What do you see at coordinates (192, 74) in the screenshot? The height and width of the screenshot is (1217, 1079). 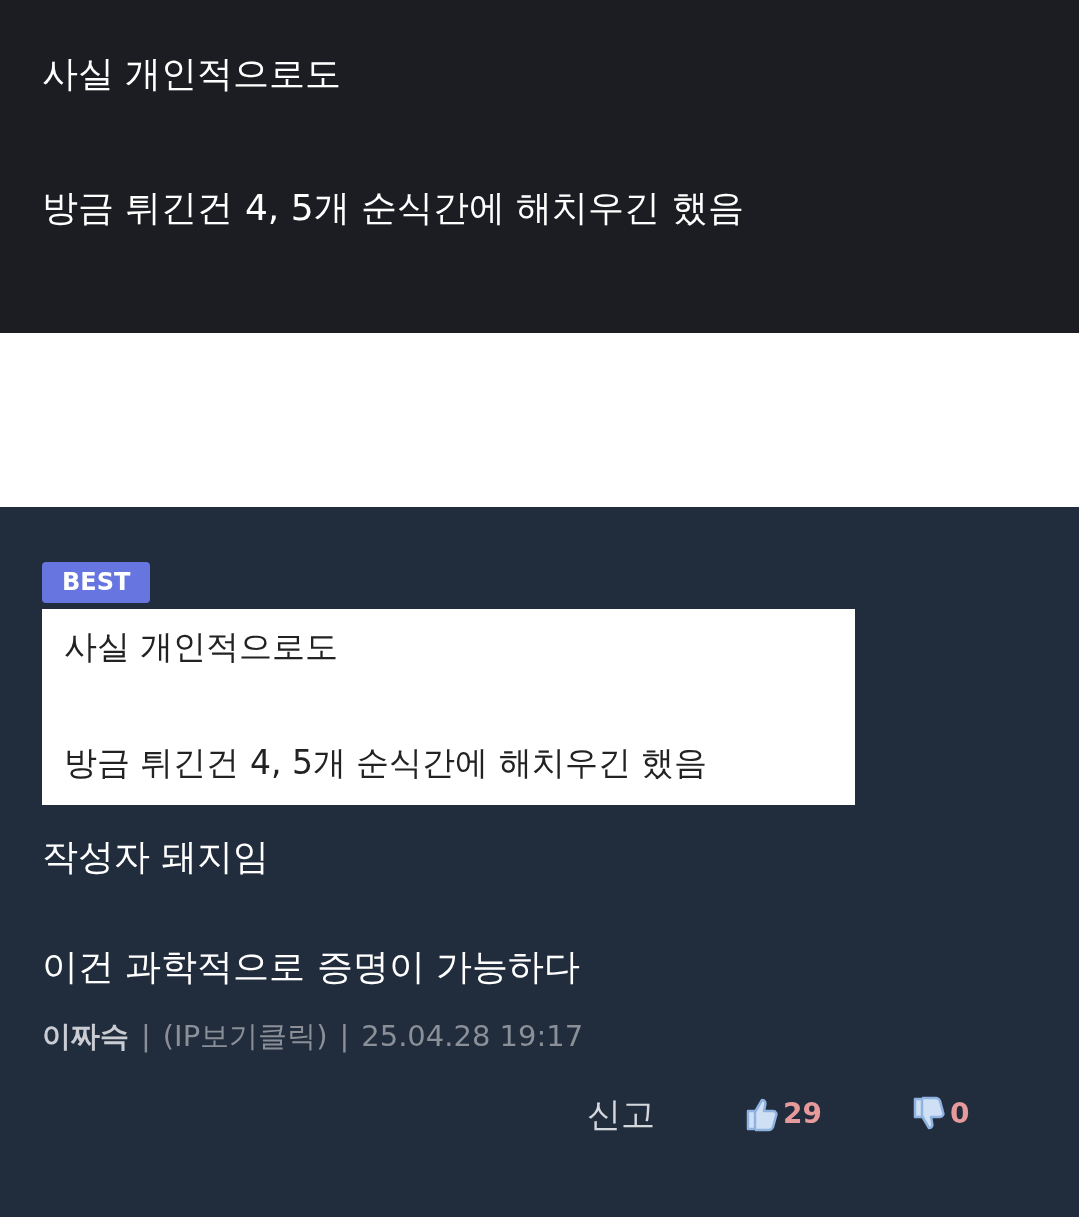 I see `post-text: 사실 개인적으로도` at bounding box center [192, 74].